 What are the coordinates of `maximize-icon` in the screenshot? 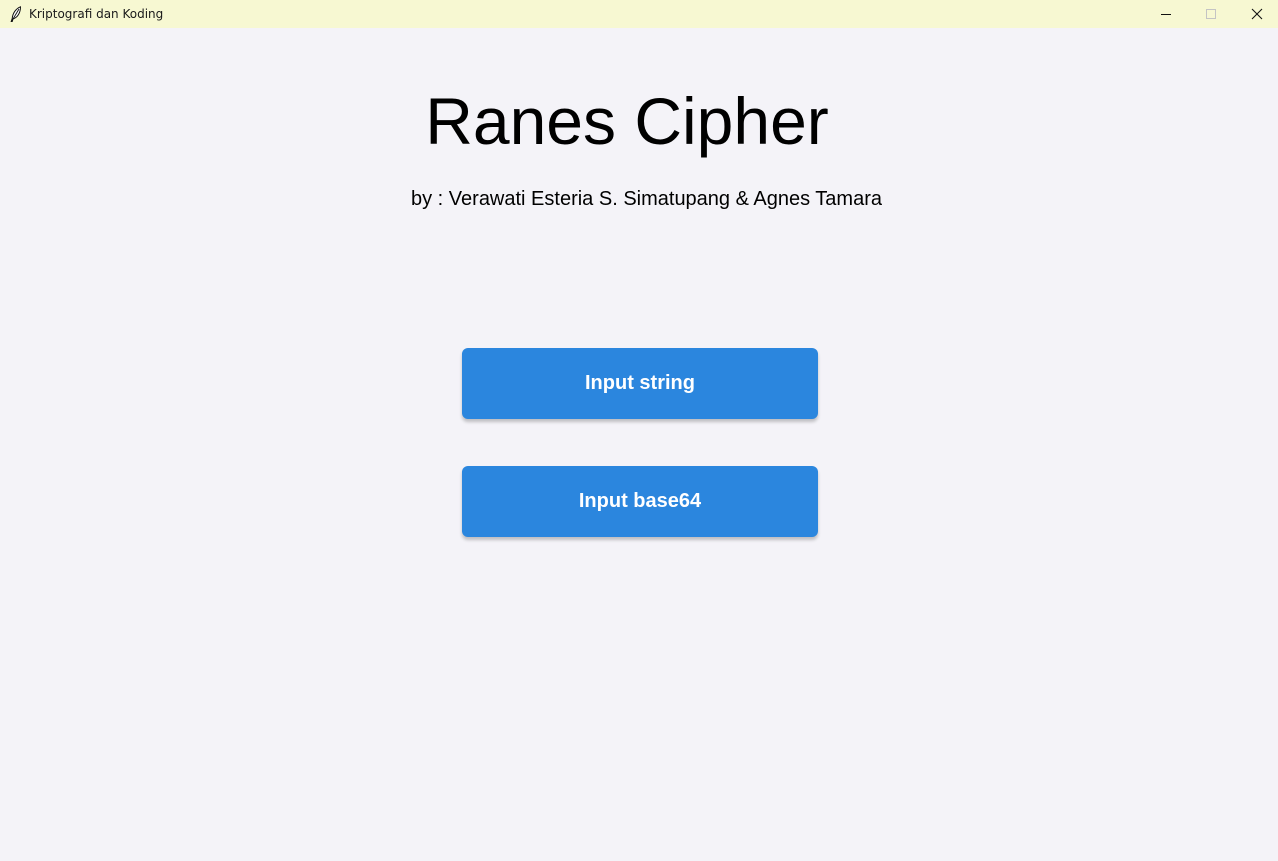 It's located at (1211, 14).